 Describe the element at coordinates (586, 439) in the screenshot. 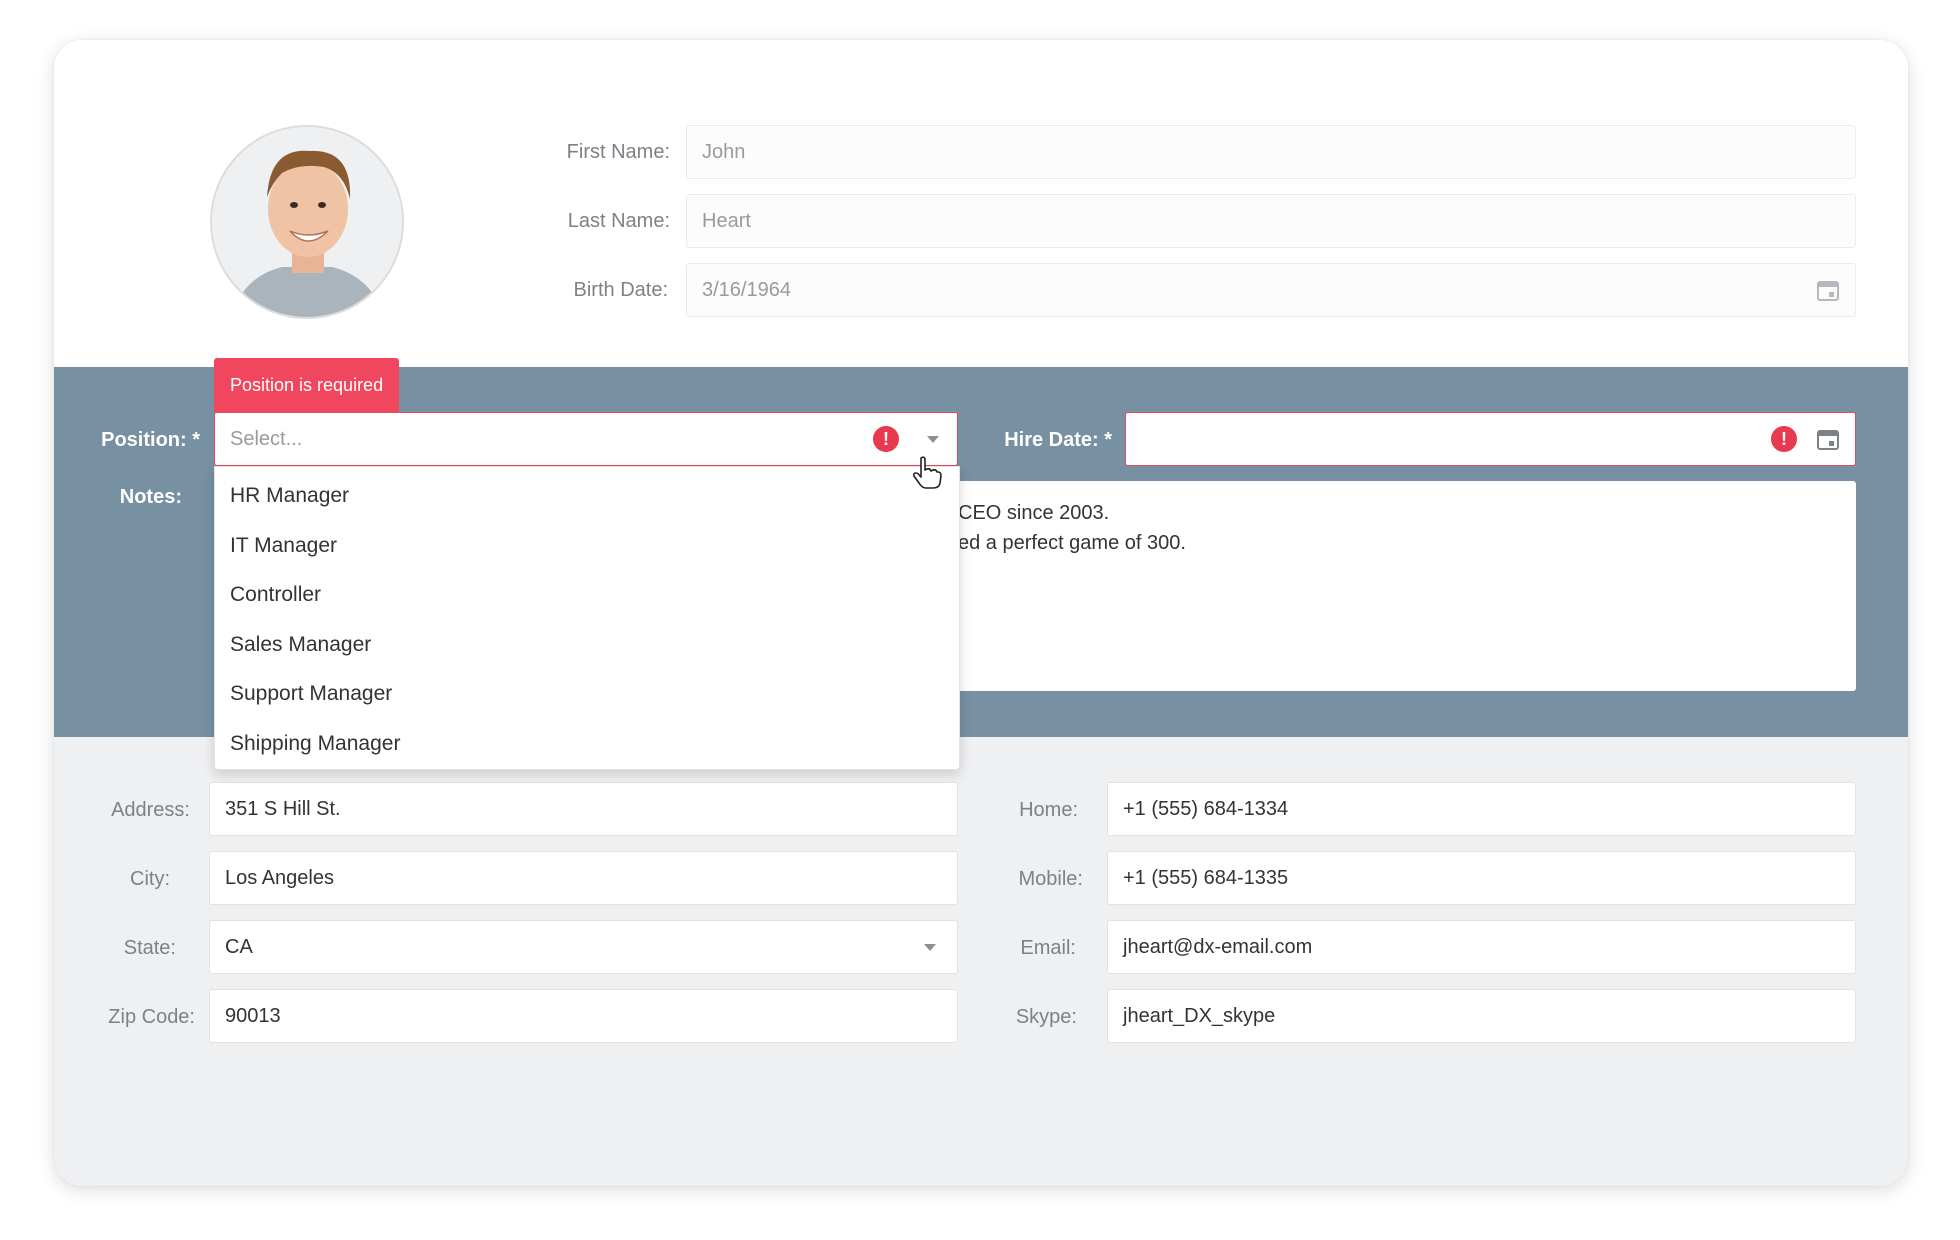

I see `position-select: Select... !` at that location.